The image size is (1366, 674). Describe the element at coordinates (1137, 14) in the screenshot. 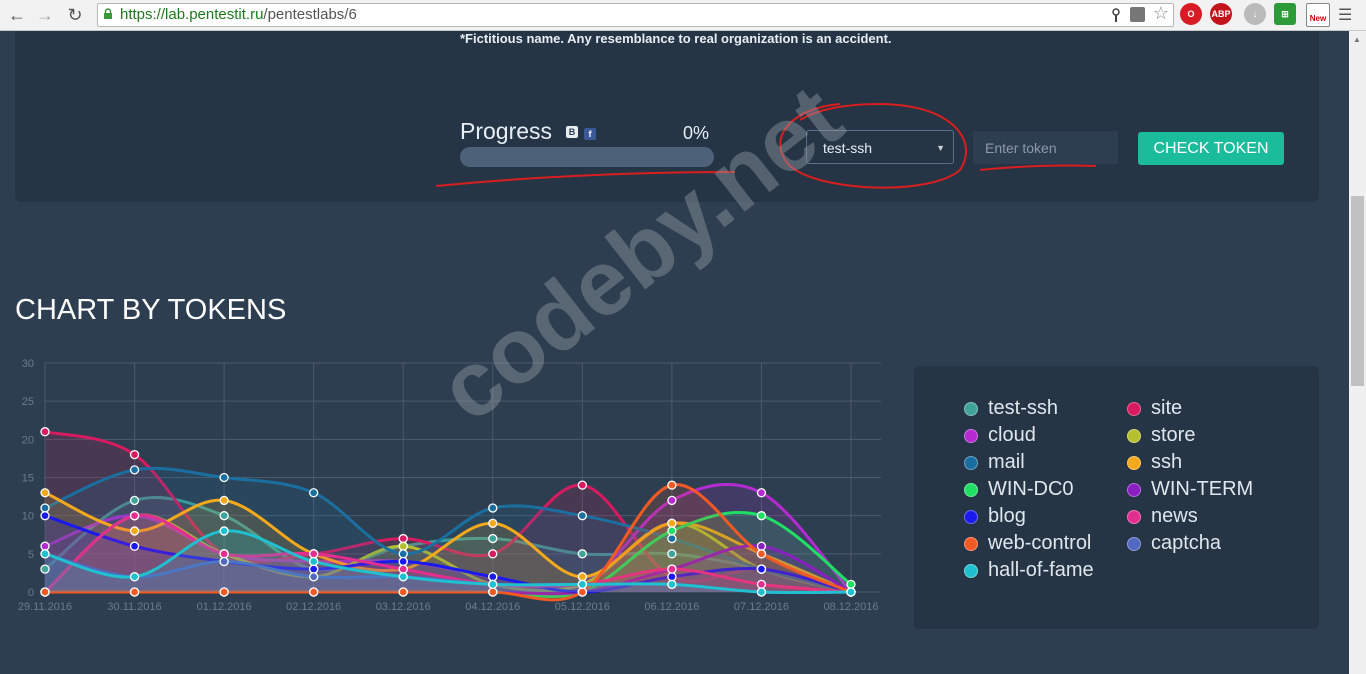

I see `translate-icon` at that location.